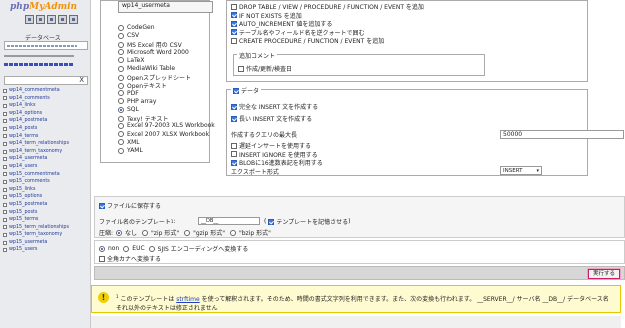 The image size is (625, 328). Describe the element at coordinates (307, 40) in the screenshot. I see `structure-option: CREATE PROCEDURE / FUNCTION / EVENT を追加` at that location.